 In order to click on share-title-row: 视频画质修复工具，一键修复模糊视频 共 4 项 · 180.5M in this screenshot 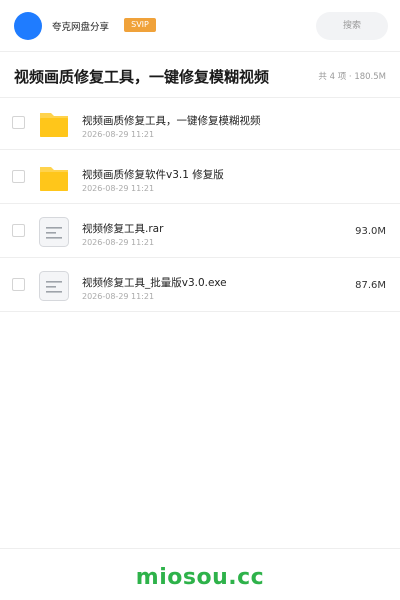, I will do `click(200, 75)`.